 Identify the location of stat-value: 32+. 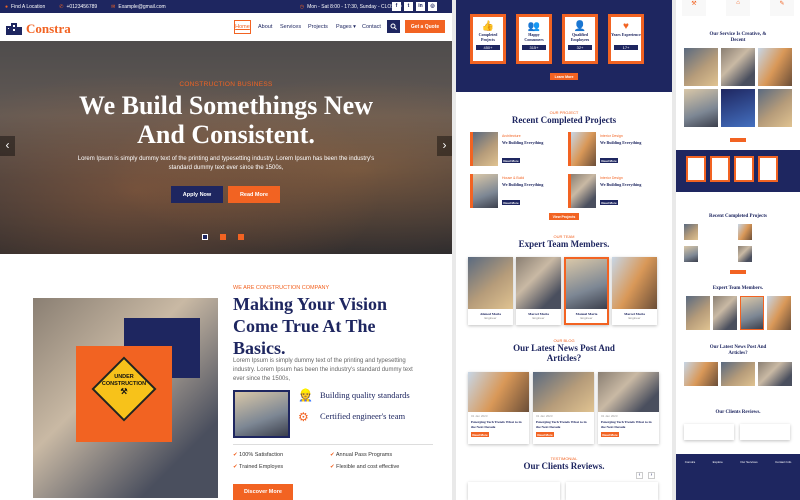
(580, 47).